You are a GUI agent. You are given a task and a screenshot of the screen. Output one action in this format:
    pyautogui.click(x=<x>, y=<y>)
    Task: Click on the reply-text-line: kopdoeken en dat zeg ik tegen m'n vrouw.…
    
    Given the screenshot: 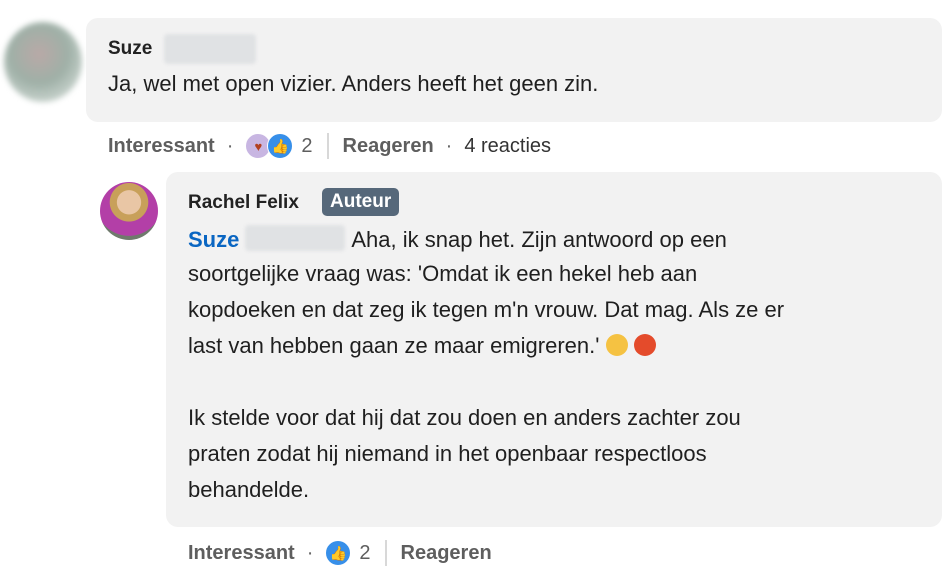 What is the action you would take?
    pyautogui.click(x=486, y=309)
    